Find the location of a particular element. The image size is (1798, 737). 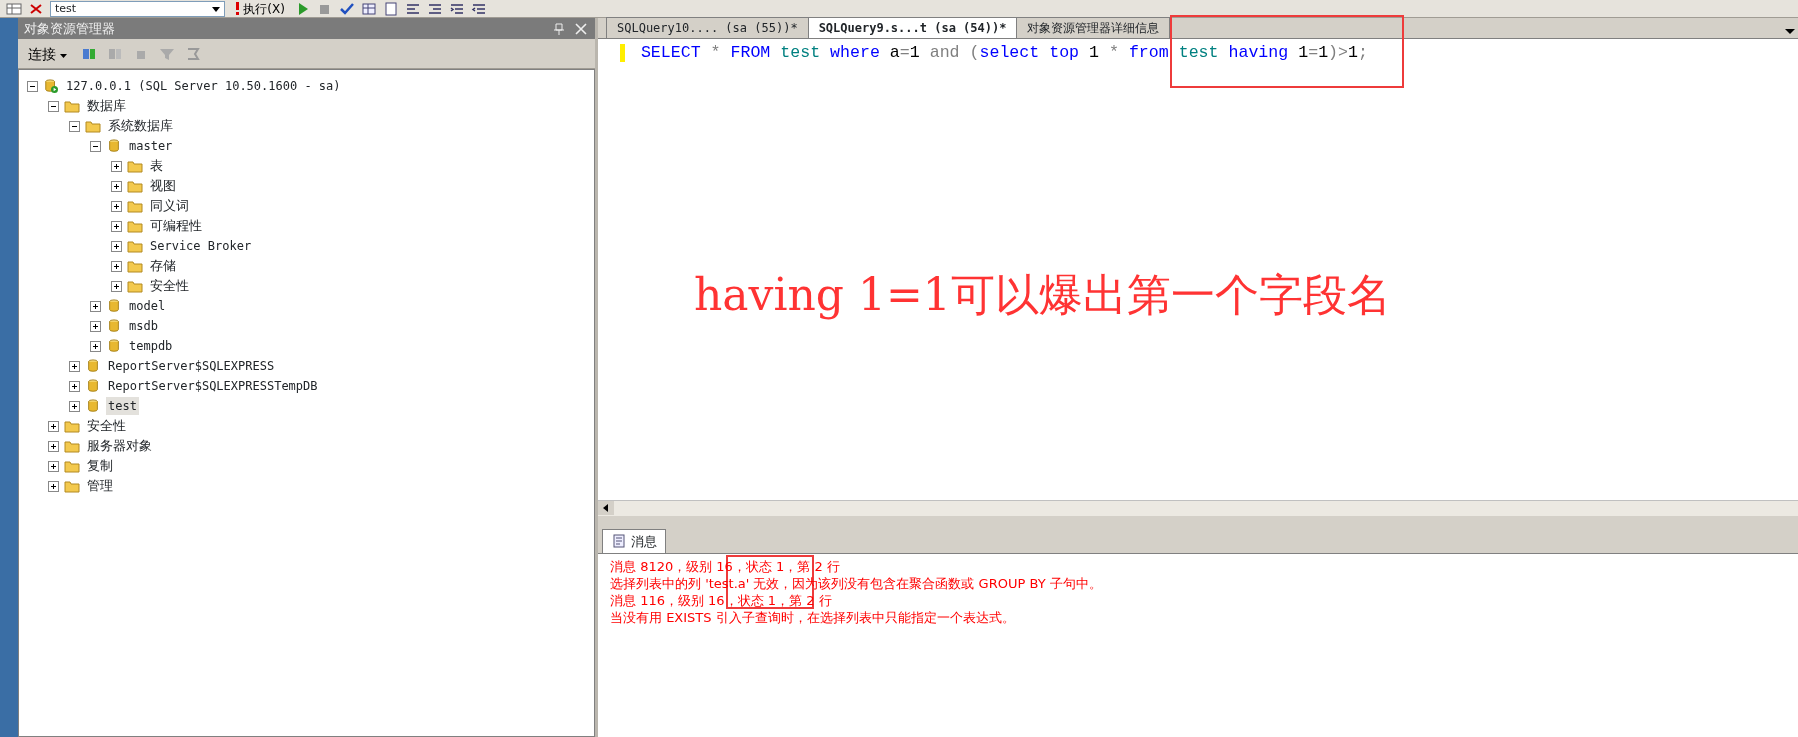

tree-item: 同义词 is located at coordinates (169, 206).